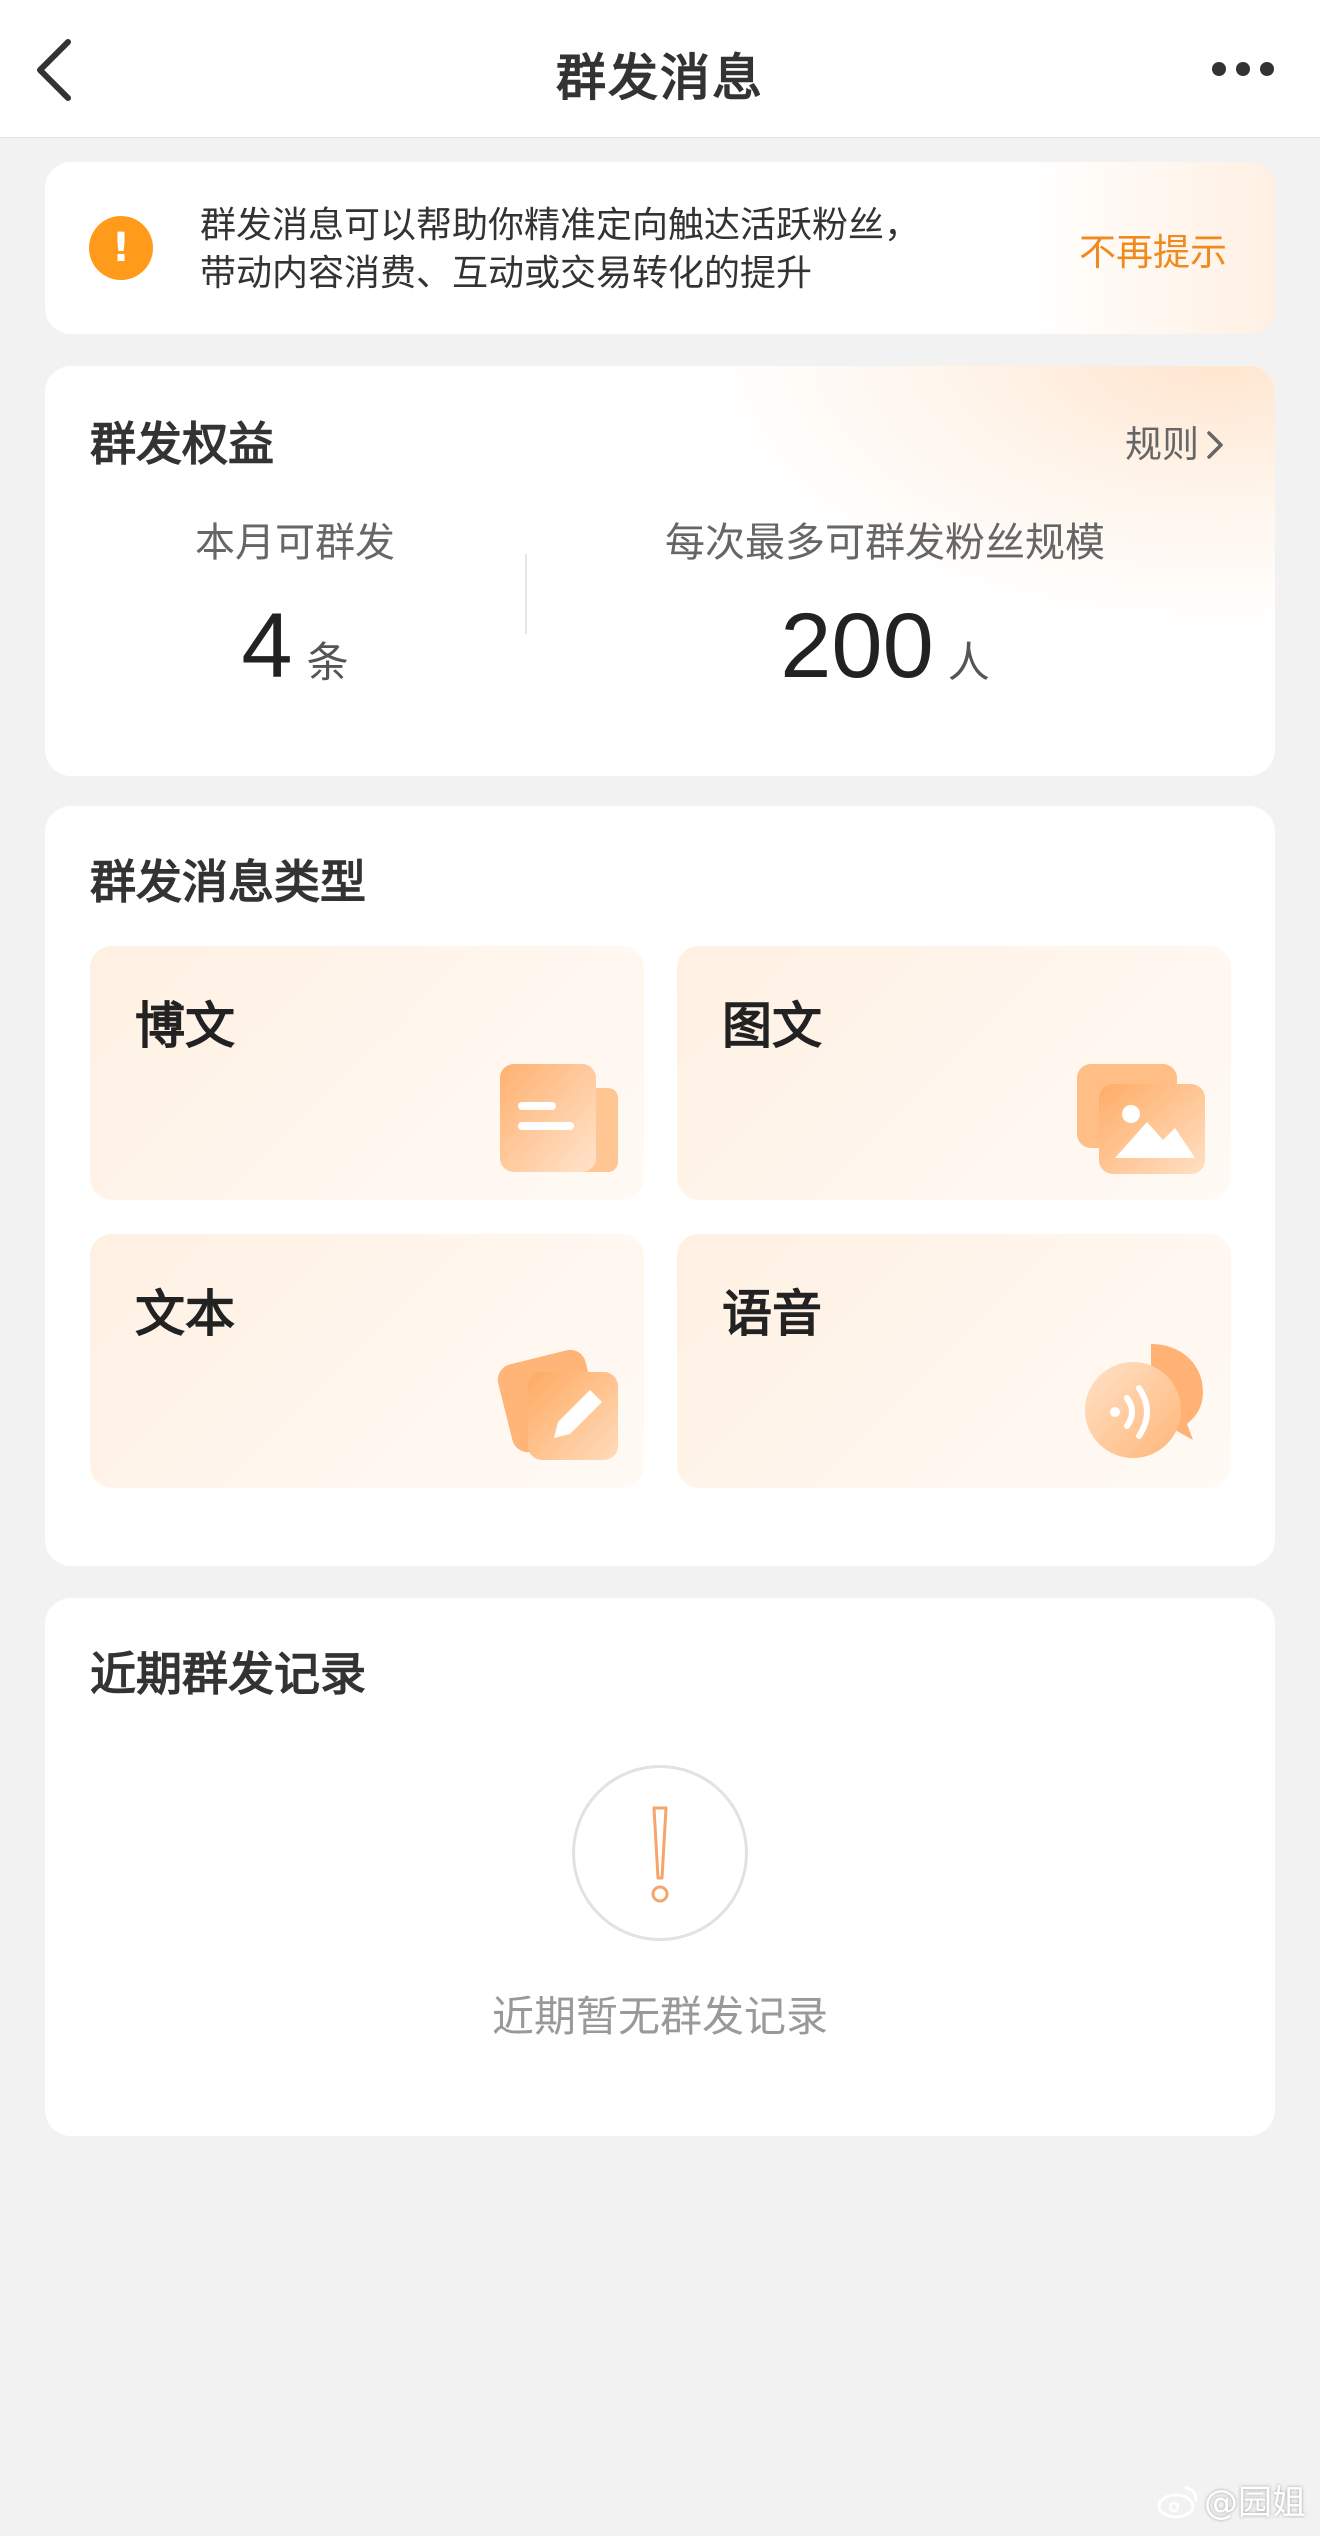 This screenshot has width=1320, height=2536. What do you see at coordinates (1243, 69) in the screenshot?
I see `more-horizontal-icon` at bounding box center [1243, 69].